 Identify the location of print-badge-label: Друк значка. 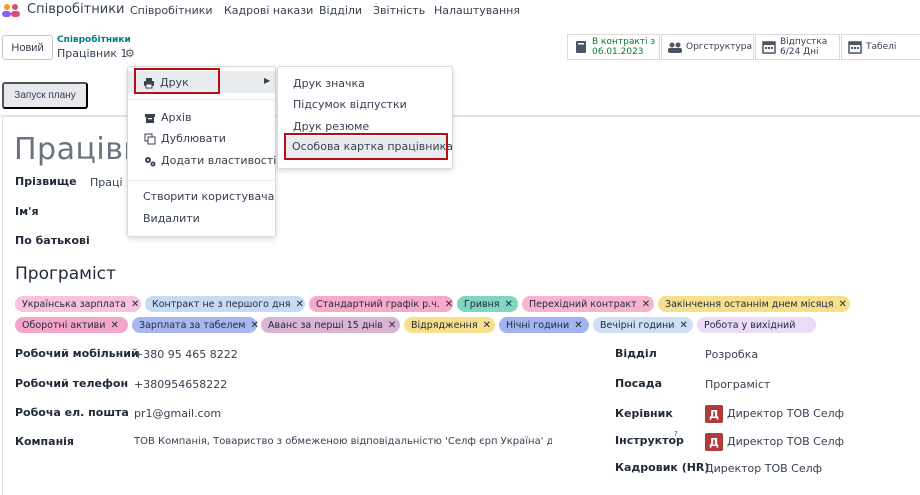
(329, 83).